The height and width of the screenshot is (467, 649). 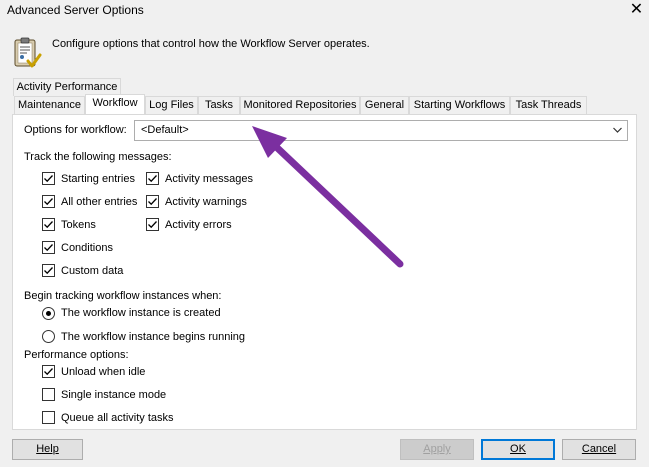 I want to click on begin-tracking-label: Begin tracking workflow instances when:, so click(x=123, y=296).